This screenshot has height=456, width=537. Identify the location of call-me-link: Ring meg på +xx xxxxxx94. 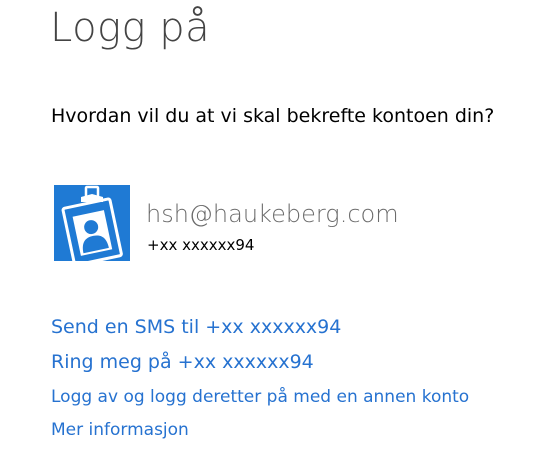
(260, 362).